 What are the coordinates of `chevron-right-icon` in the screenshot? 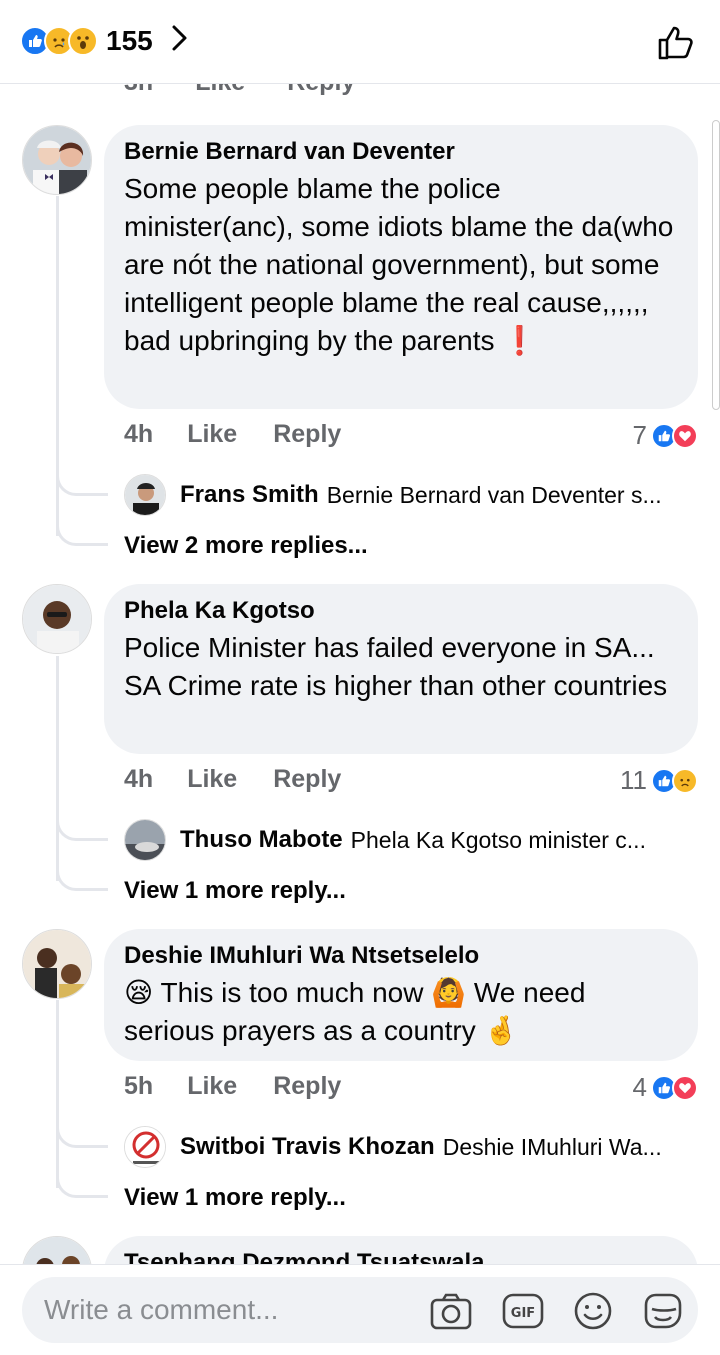 It's located at (180, 40).